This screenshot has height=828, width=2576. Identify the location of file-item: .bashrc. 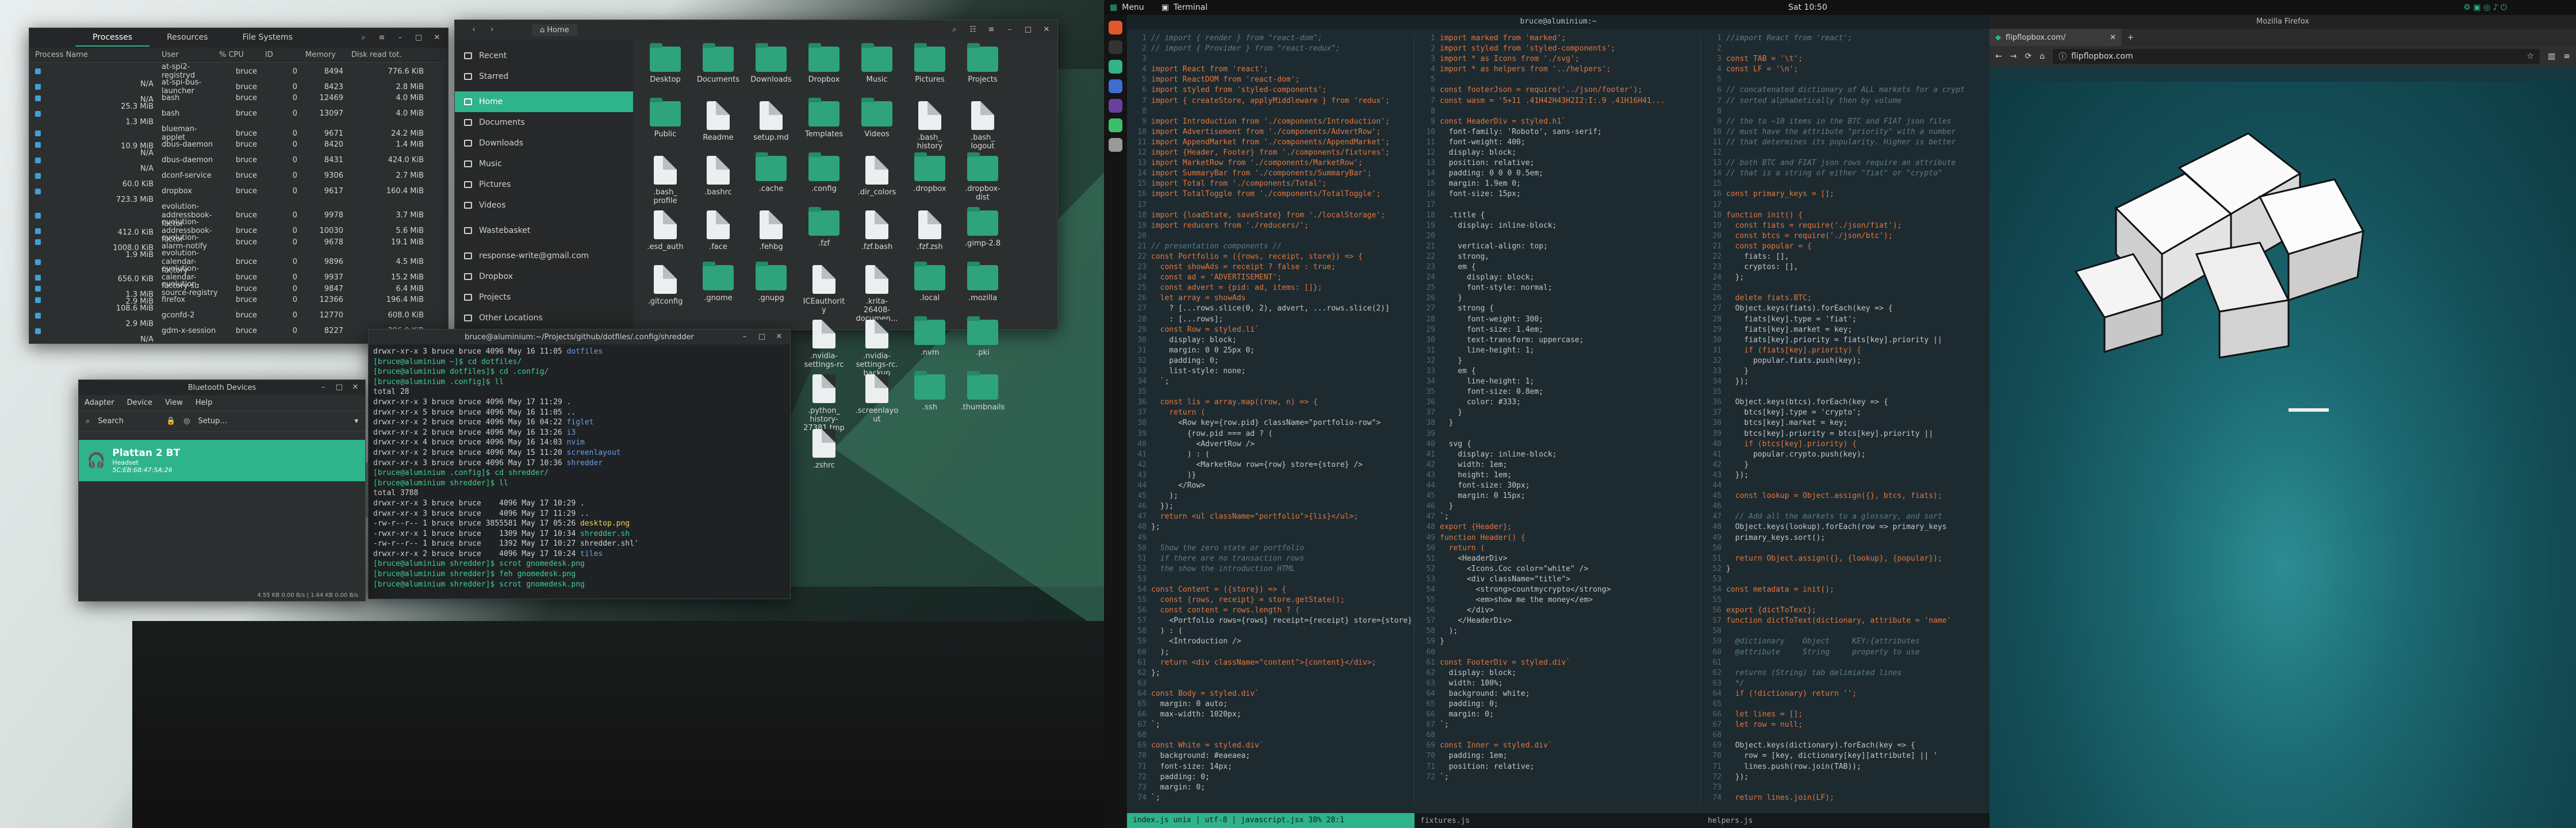
(718, 176).